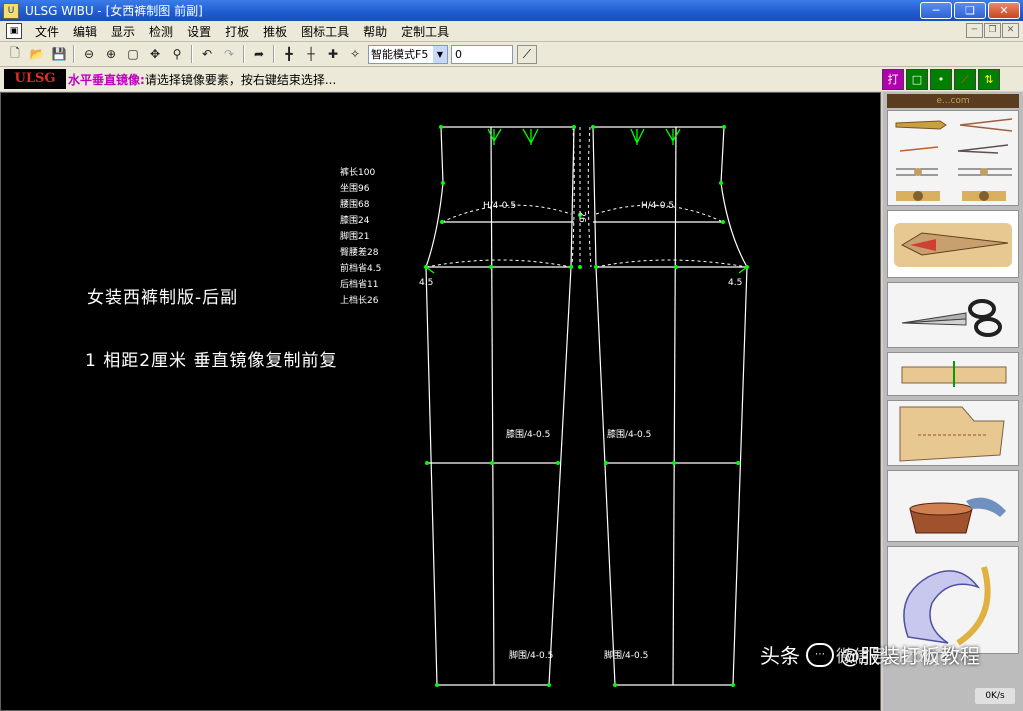 Image resolution: width=1023 pixels, height=711 pixels. Describe the element at coordinates (400, 54) in the screenshot. I see `mode-select-value: 智能模式F5` at that location.